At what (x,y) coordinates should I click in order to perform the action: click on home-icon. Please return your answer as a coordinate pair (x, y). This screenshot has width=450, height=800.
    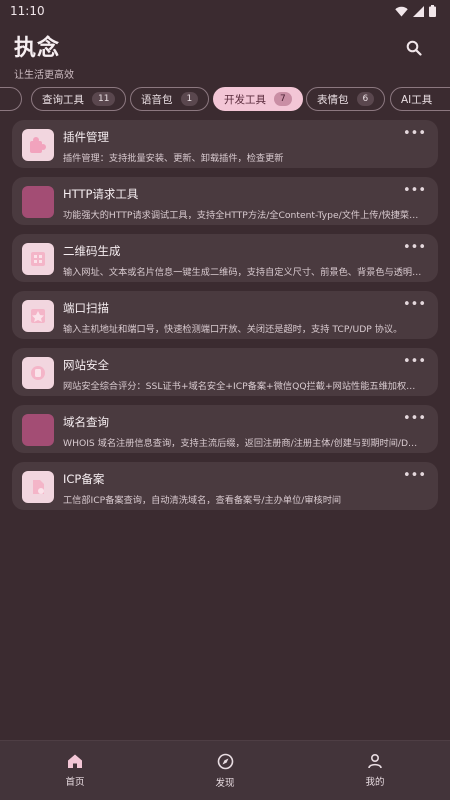
    Looking at the image, I should click on (75, 761).